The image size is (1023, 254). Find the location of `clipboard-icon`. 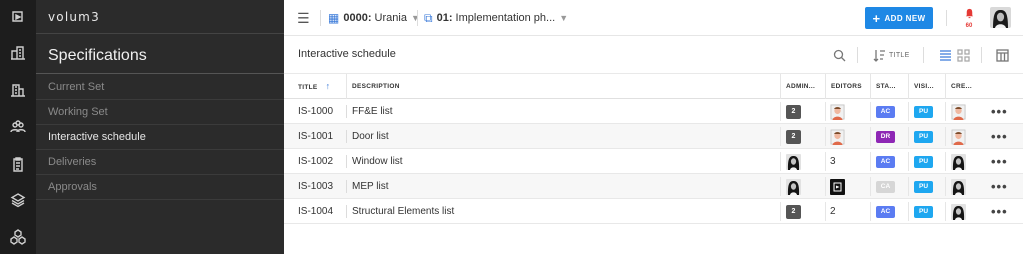

clipboard-icon is located at coordinates (18, 164).